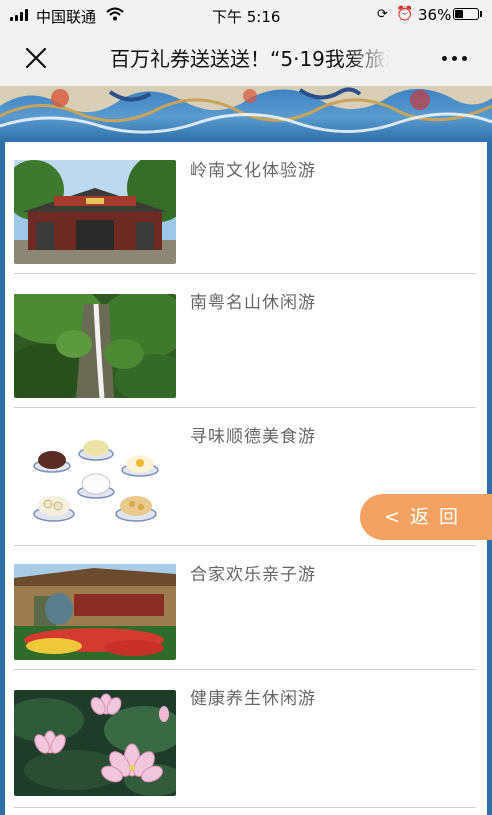 This screenshot has width=492, height=815. What do you see at coordinates (466, 14) in the screenshot?
I see `battery-icon` at bounding box center [466, 14].